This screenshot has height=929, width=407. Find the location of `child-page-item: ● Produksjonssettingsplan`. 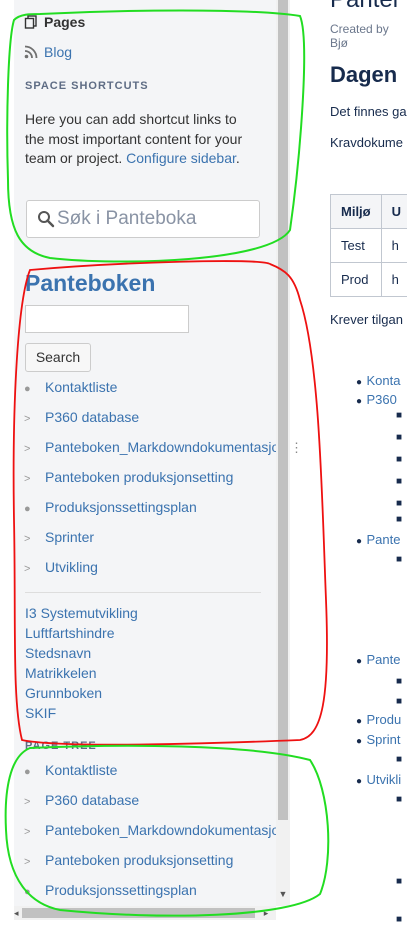

child-page-item: ● Produksjonssettingsplan is located at coordinates (110, 509).